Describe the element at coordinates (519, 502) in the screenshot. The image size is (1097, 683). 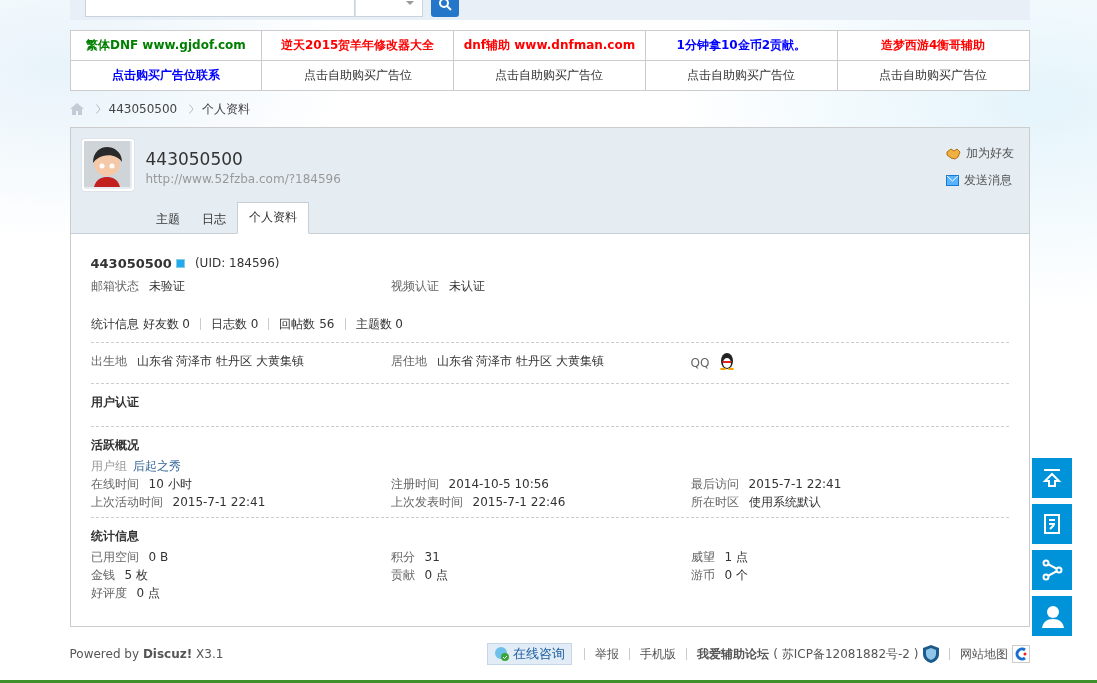
I see `field-value: 2015-7-1 22:46` at that location.